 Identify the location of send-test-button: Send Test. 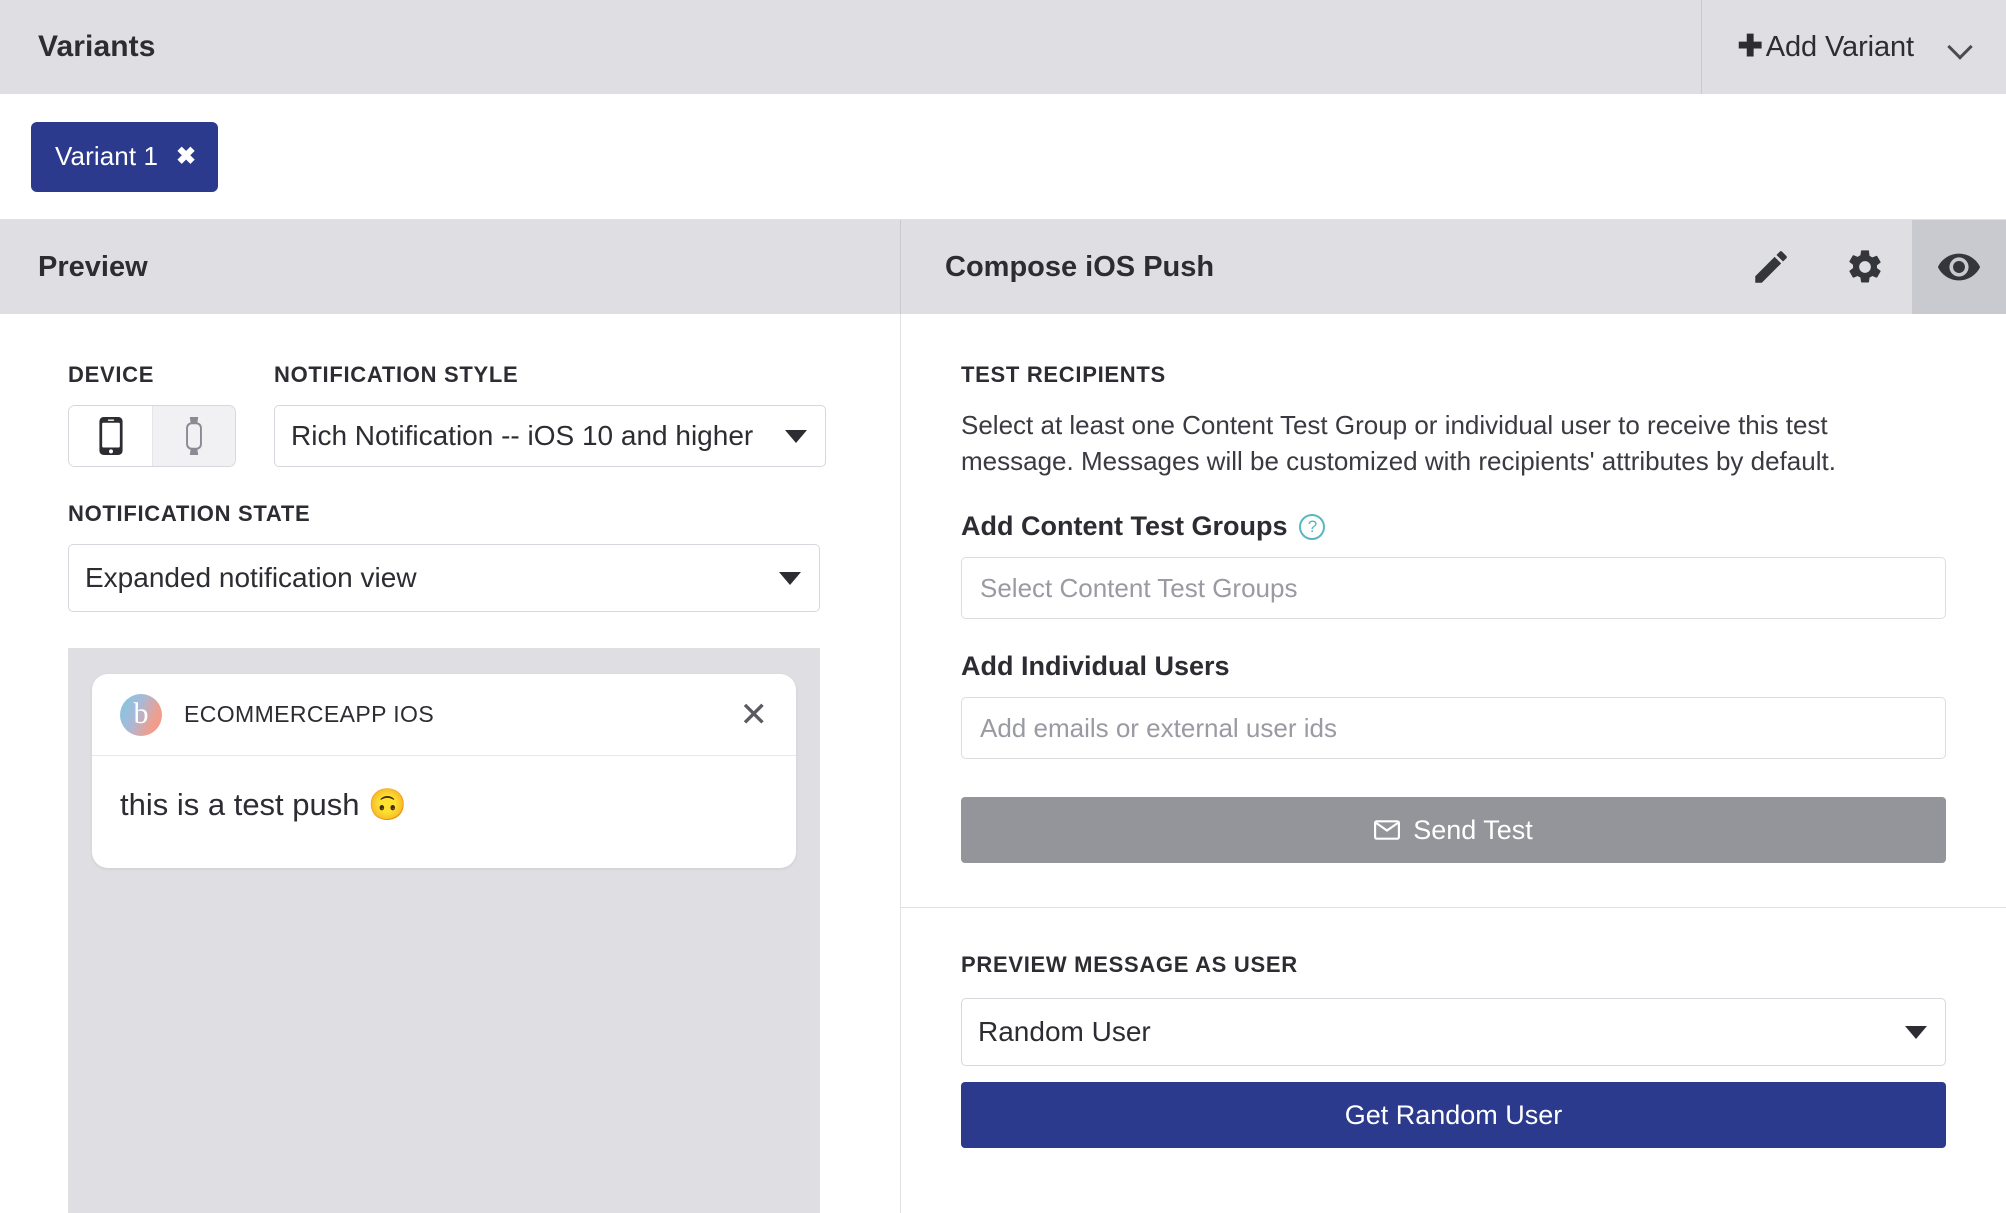
(1453, 830).